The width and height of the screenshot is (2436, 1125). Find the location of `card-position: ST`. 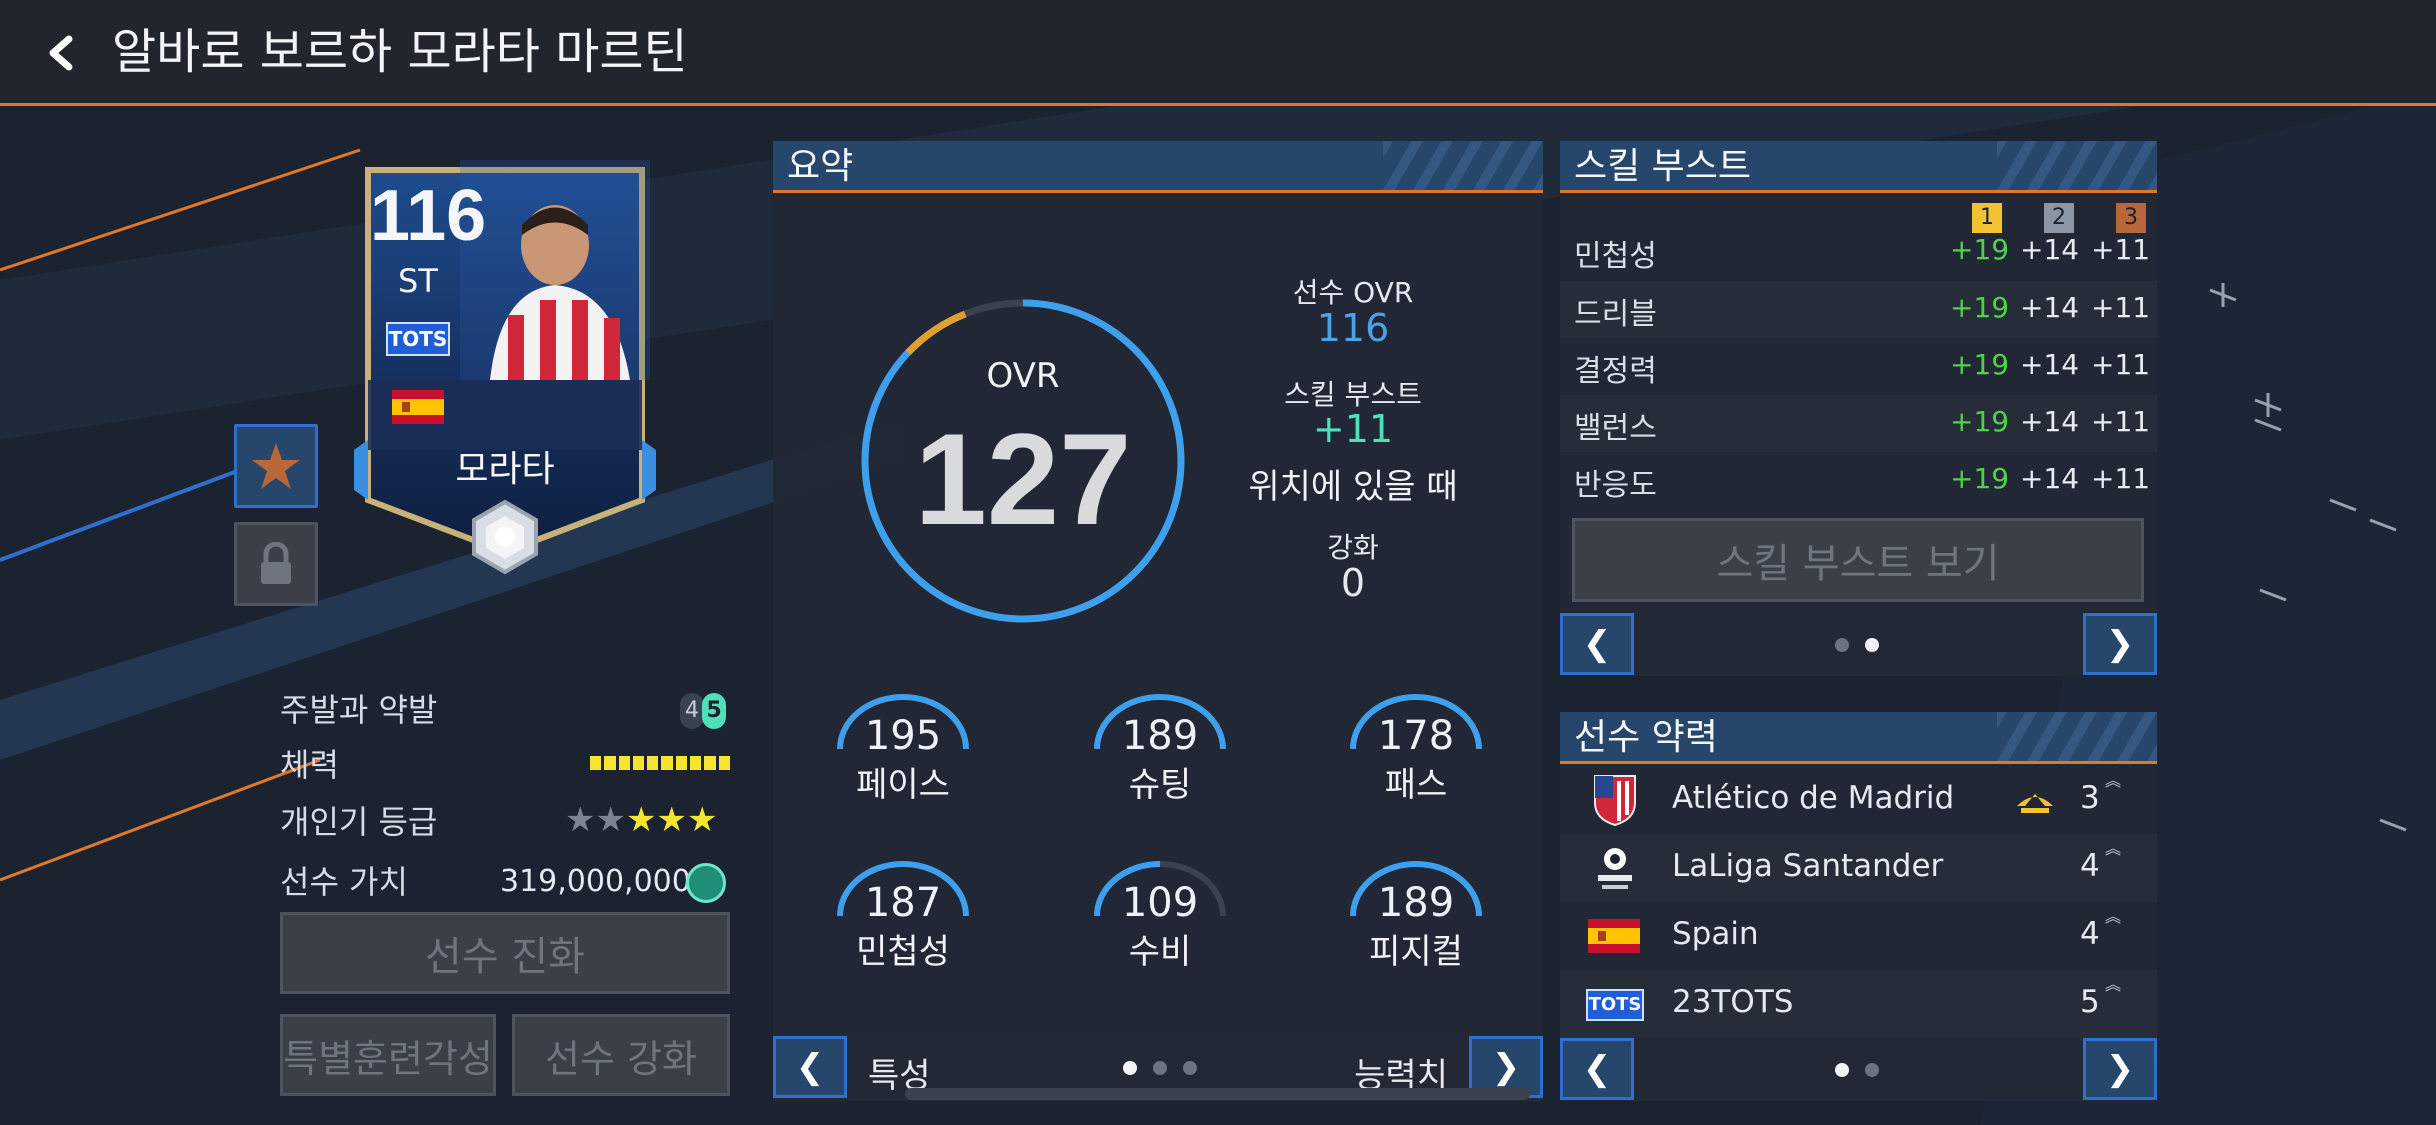

card-position: ST is located at coordinates (418, 281).